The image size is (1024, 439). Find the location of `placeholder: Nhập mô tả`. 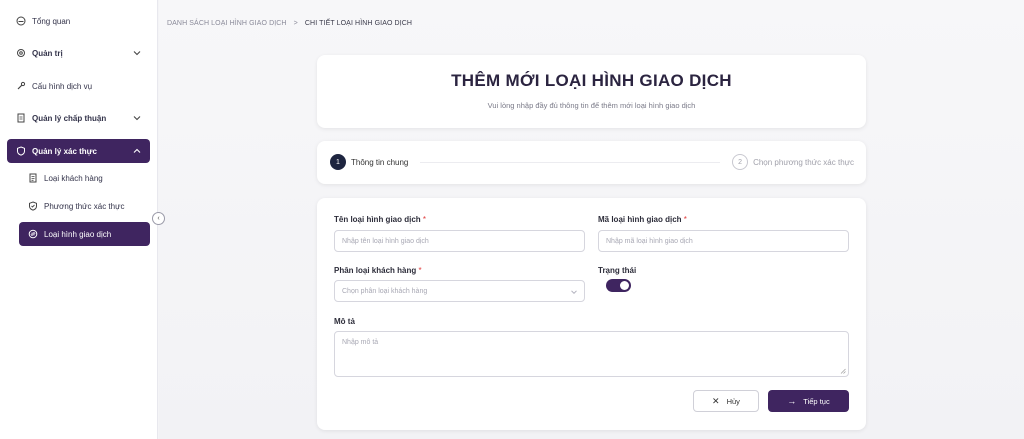

placeholder: Nhập mô tả is located at coordinates (360, 342).